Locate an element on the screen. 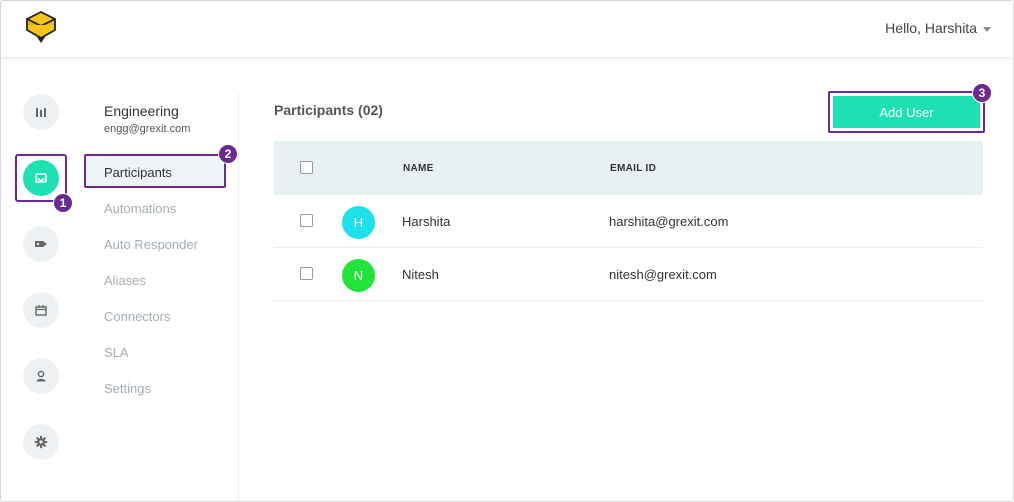 The height and width of the screenshot is (502, 1014). rail-settings-button is located at coordinates (41, 442).